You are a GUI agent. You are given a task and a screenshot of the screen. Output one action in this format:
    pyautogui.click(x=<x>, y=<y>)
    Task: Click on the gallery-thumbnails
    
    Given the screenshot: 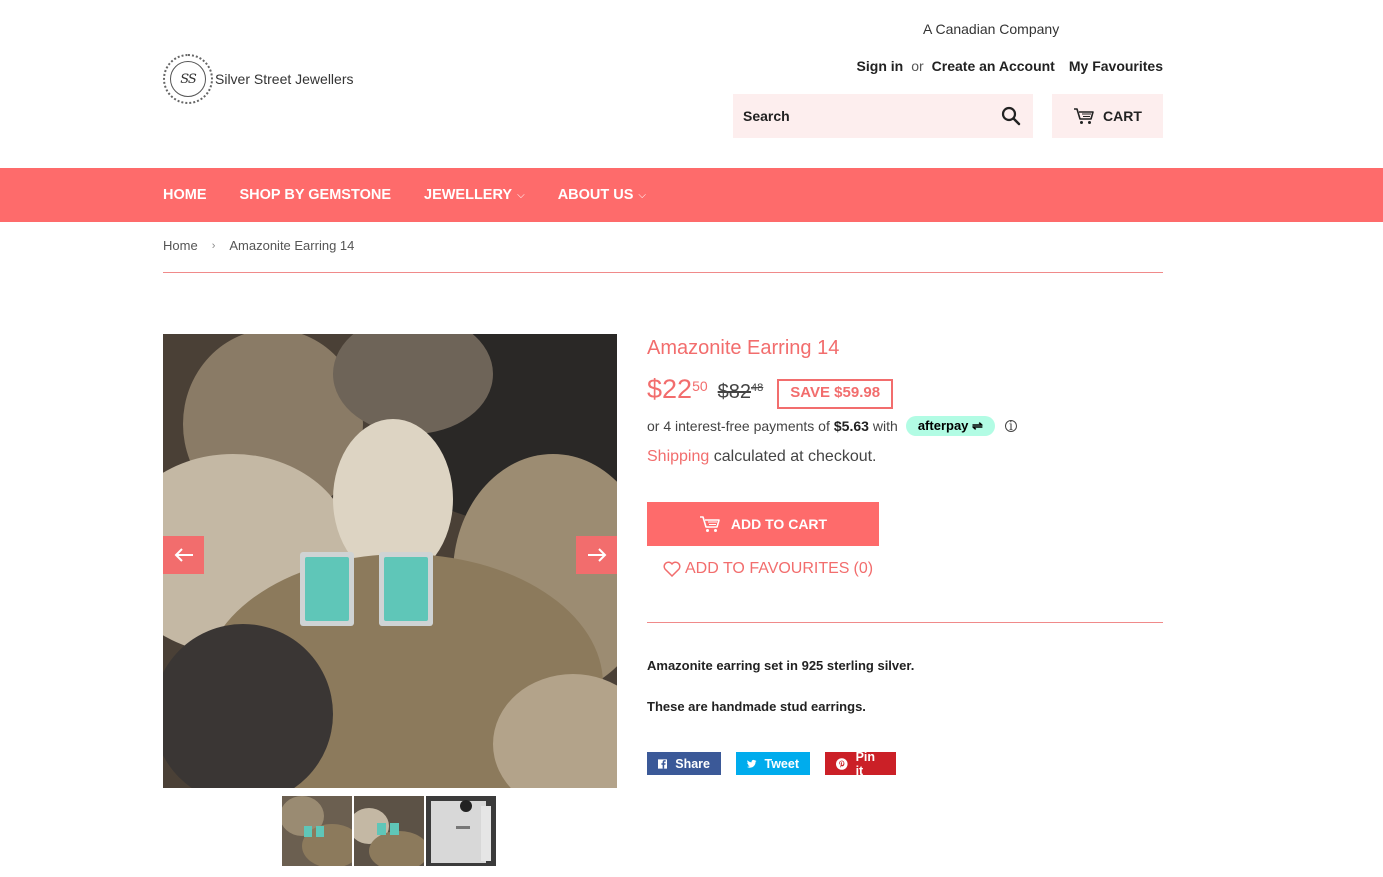 What is the action you would take?
    pyautogui.click(x=389, y=831)
    